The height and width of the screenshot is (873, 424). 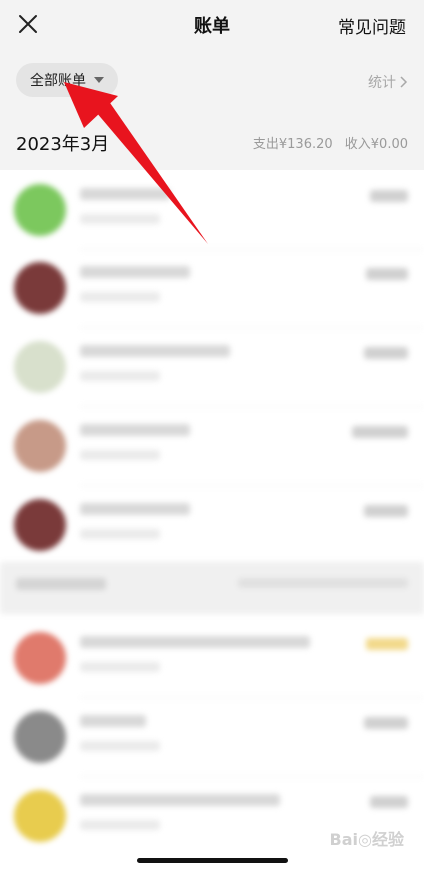 What do you see at coordinates (212, 25) in the screenshot?
I see `top-nav-bar: 账单 常见问题` at bounding box center [212, 25].